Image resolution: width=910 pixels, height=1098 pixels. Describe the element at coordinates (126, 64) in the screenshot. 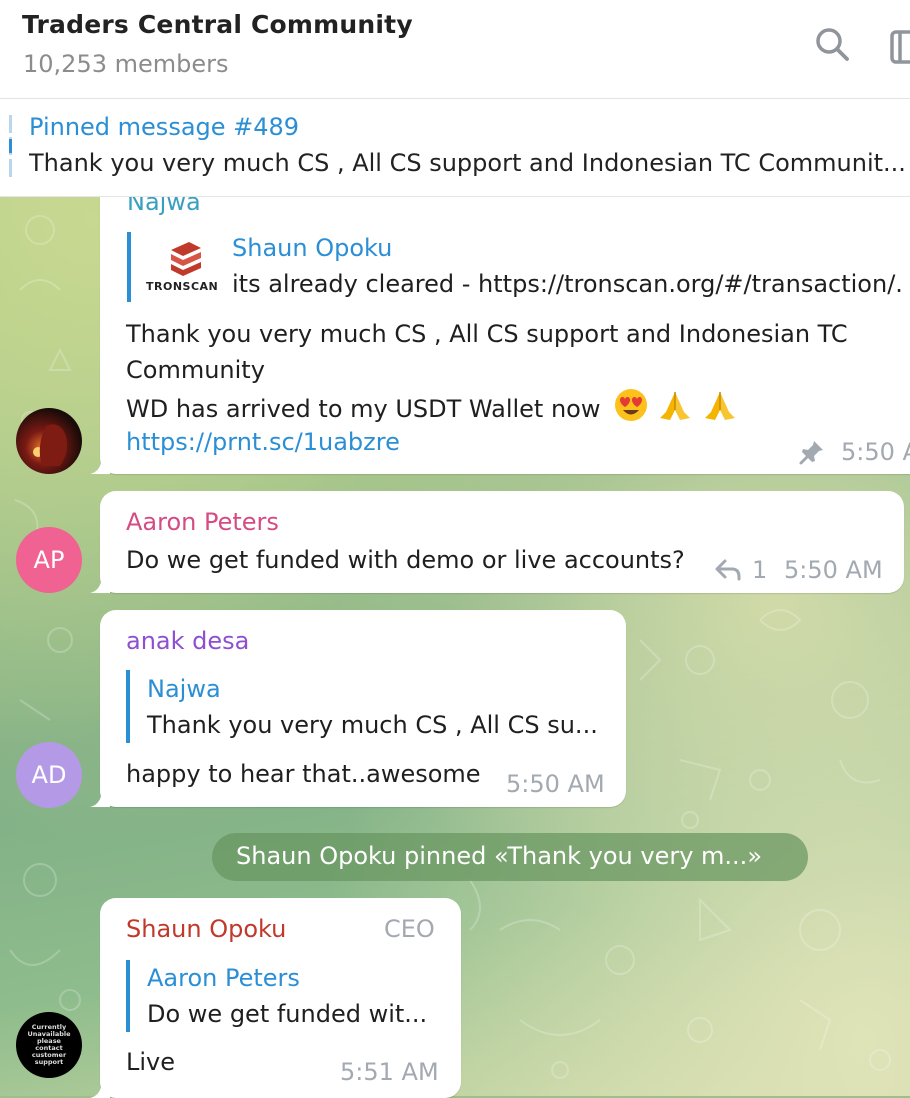

I see `member-count: 10,253 members` at that location.